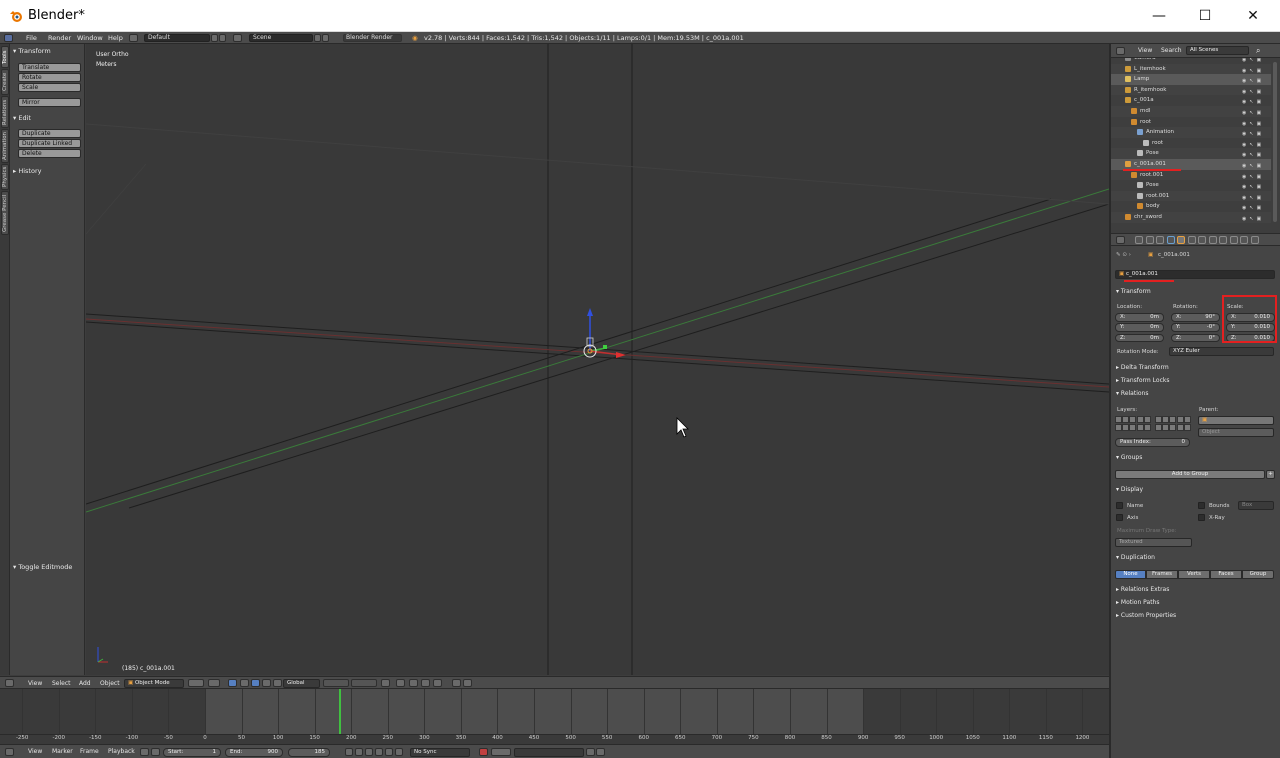 This screenshot has height=758, width=1280. I want to click on duplication-frames-option: Frames, so click(1162, 574).